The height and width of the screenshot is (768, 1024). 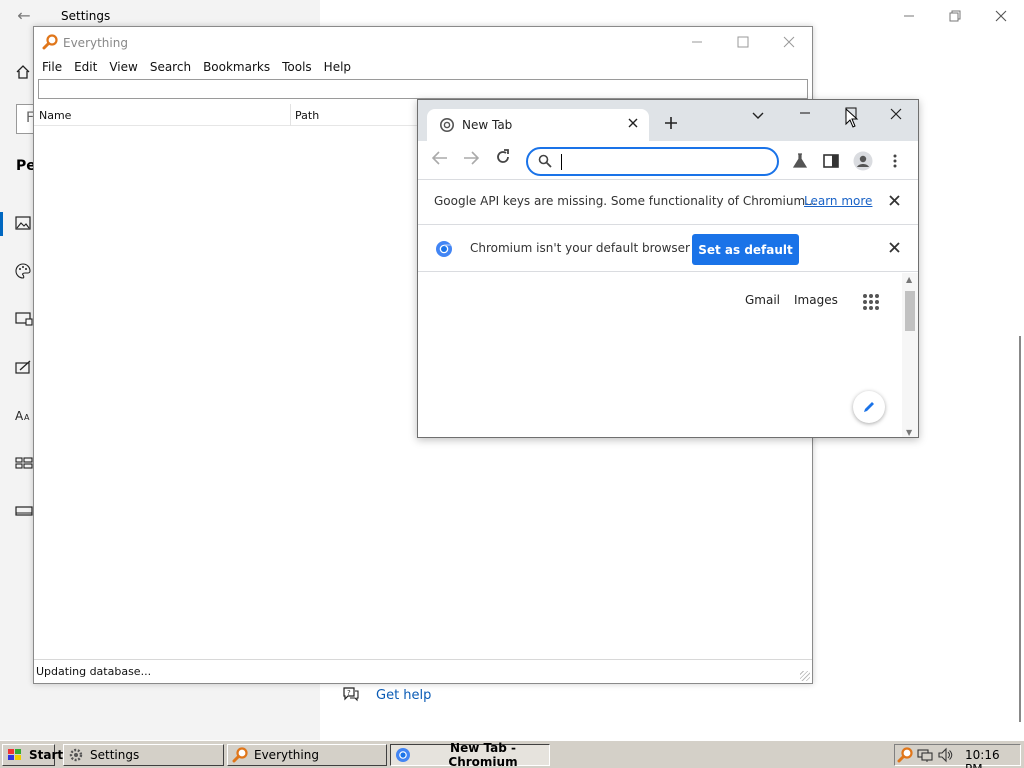 What do you see at coordinates (580, 248) in the screenshot?
I see `default-browser-message: Chromium isn't your default browser` at bounding box center [580, 248].